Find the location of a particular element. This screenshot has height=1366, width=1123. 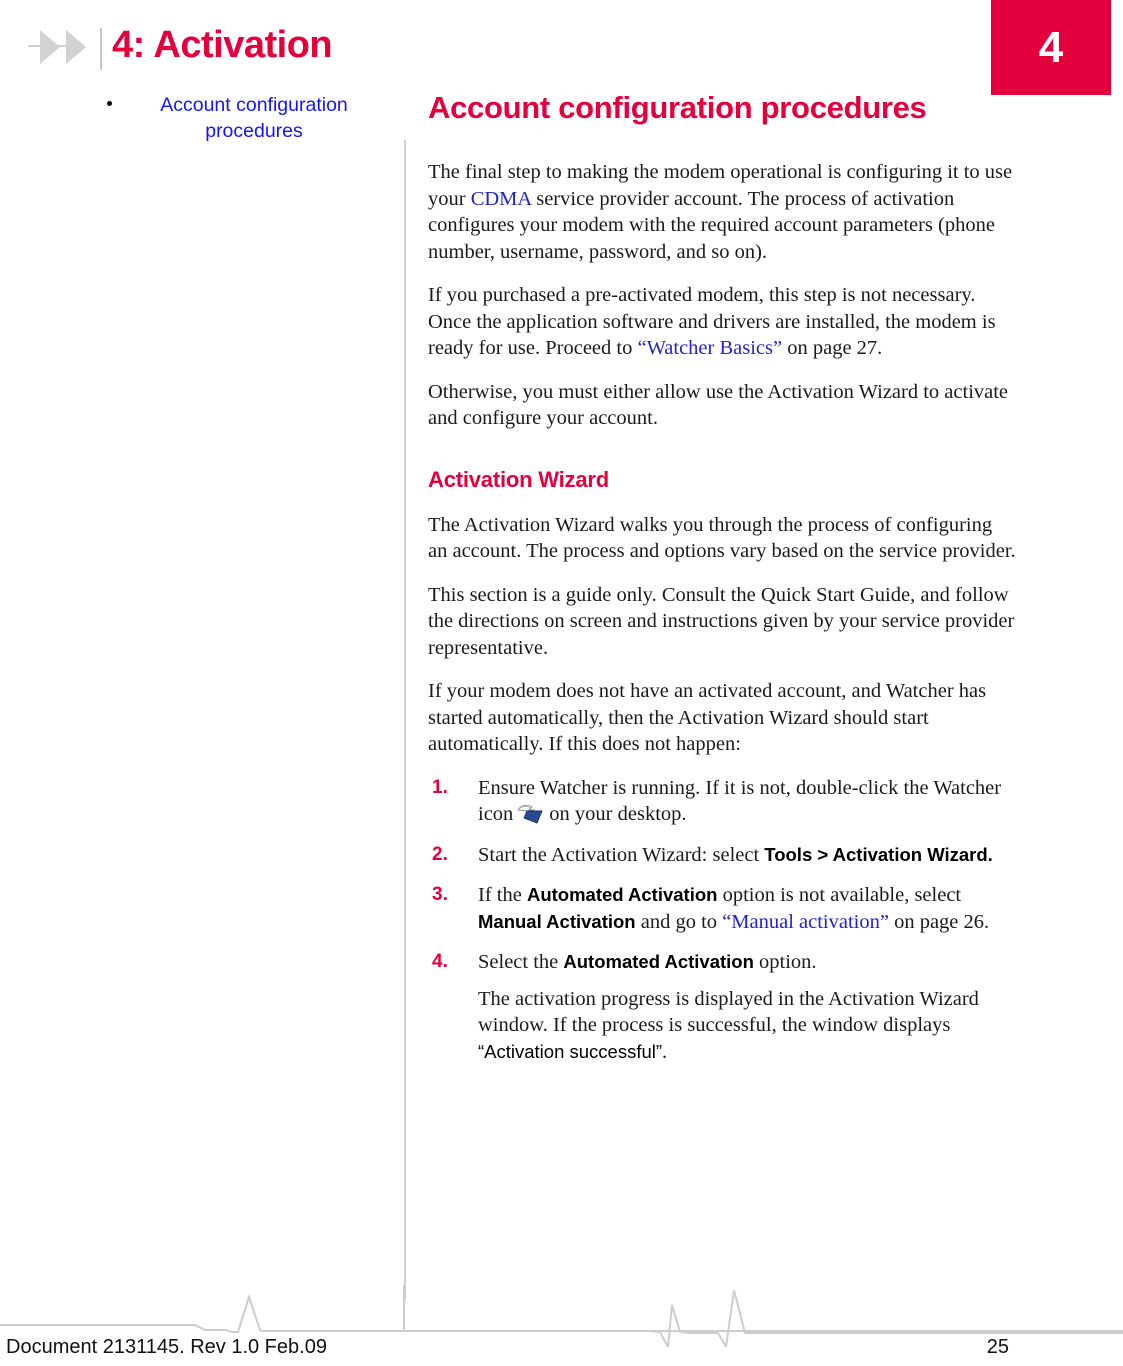

step-number: 2. is located at coordinates (440, 854).